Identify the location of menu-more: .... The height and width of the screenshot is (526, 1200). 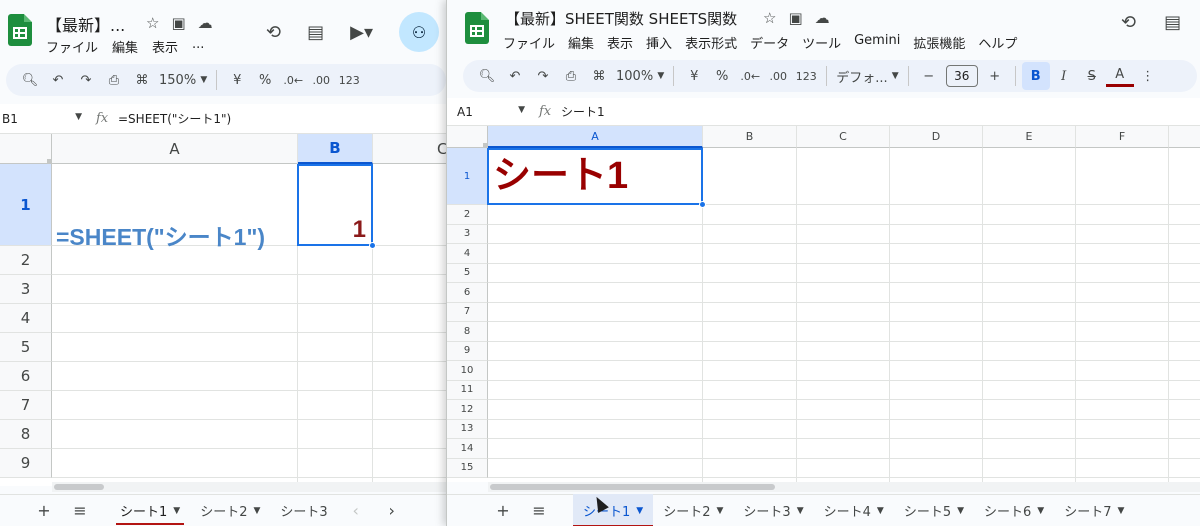
(198, 46).